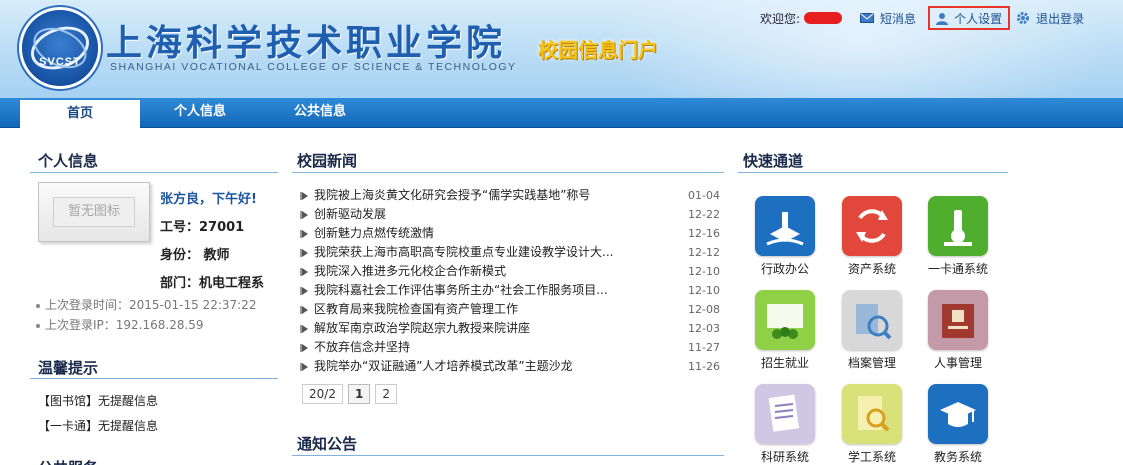 The height and width of the screenshot is (465, 1123). Describe the element at coordinates (1060, 18) in the screenshot. I see `logout-label: 退出登录` at that location.